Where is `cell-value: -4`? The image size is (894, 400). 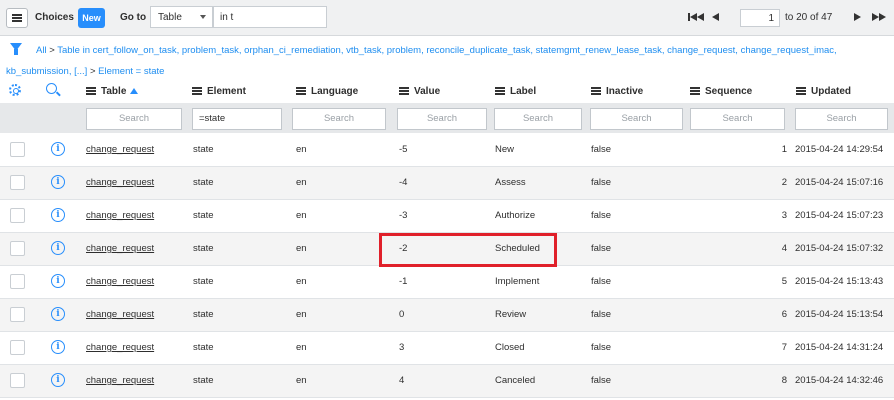
cell-value: -4 is located at coordinates (403, 182).